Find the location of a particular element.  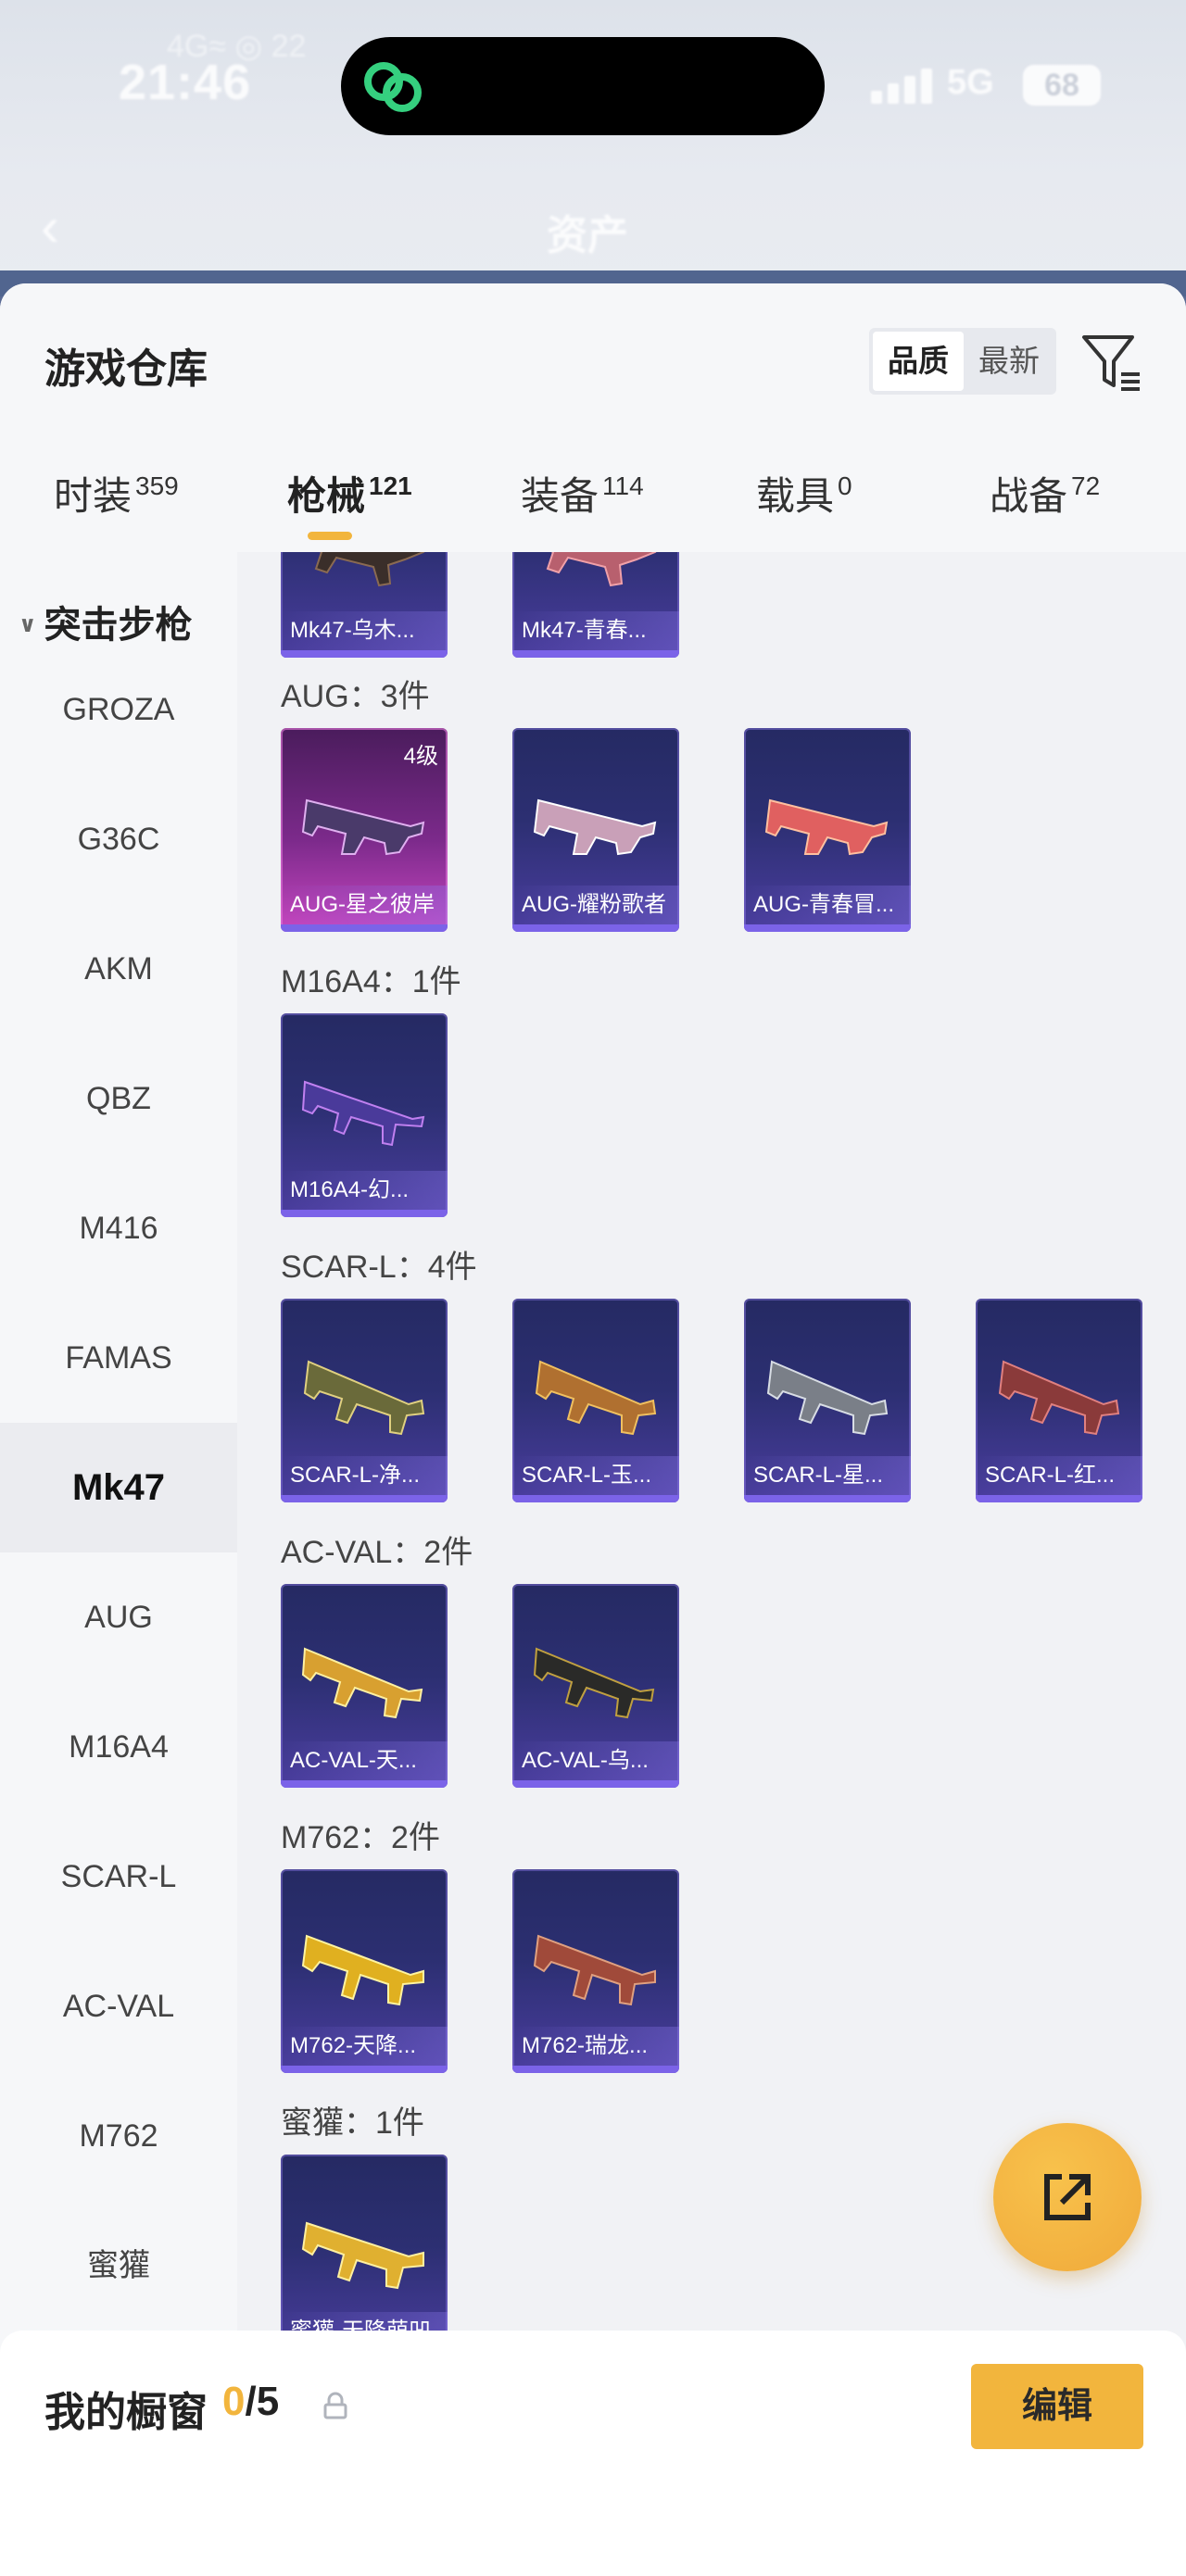

level-badge: 4级 is located at coordinates (420, 756).